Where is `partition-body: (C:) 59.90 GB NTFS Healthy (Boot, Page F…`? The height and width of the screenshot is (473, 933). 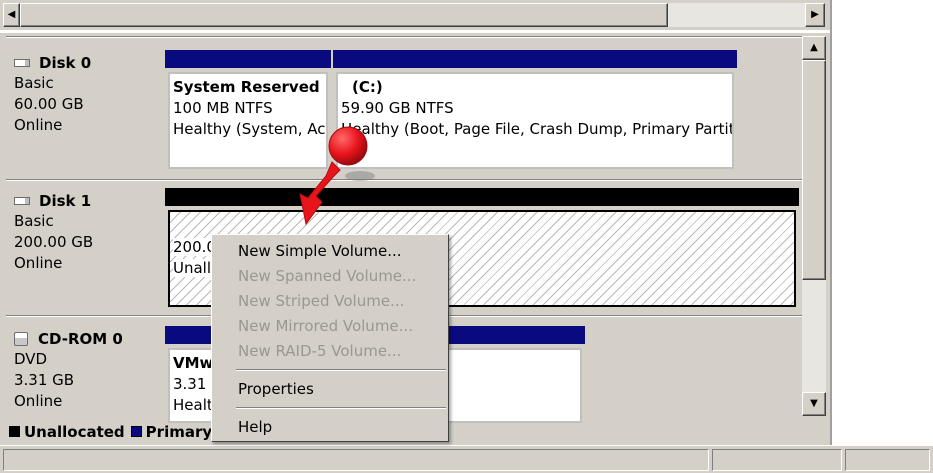
partition-body: (C:) 59.90 GB NTFS Healthy (Boot, Page F… is located at coordinates (535, 120).